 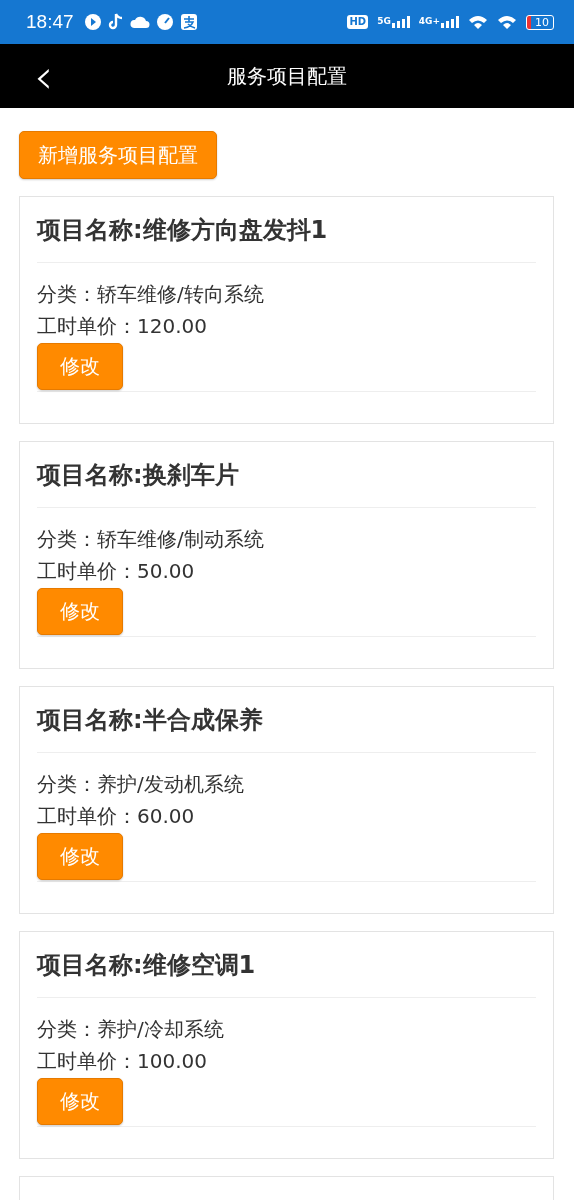 What do you see at coordinates (138, 475) in the screenshot?
I see `service-name: 项目名称:换刹车片` at bounding box center [138, 475].